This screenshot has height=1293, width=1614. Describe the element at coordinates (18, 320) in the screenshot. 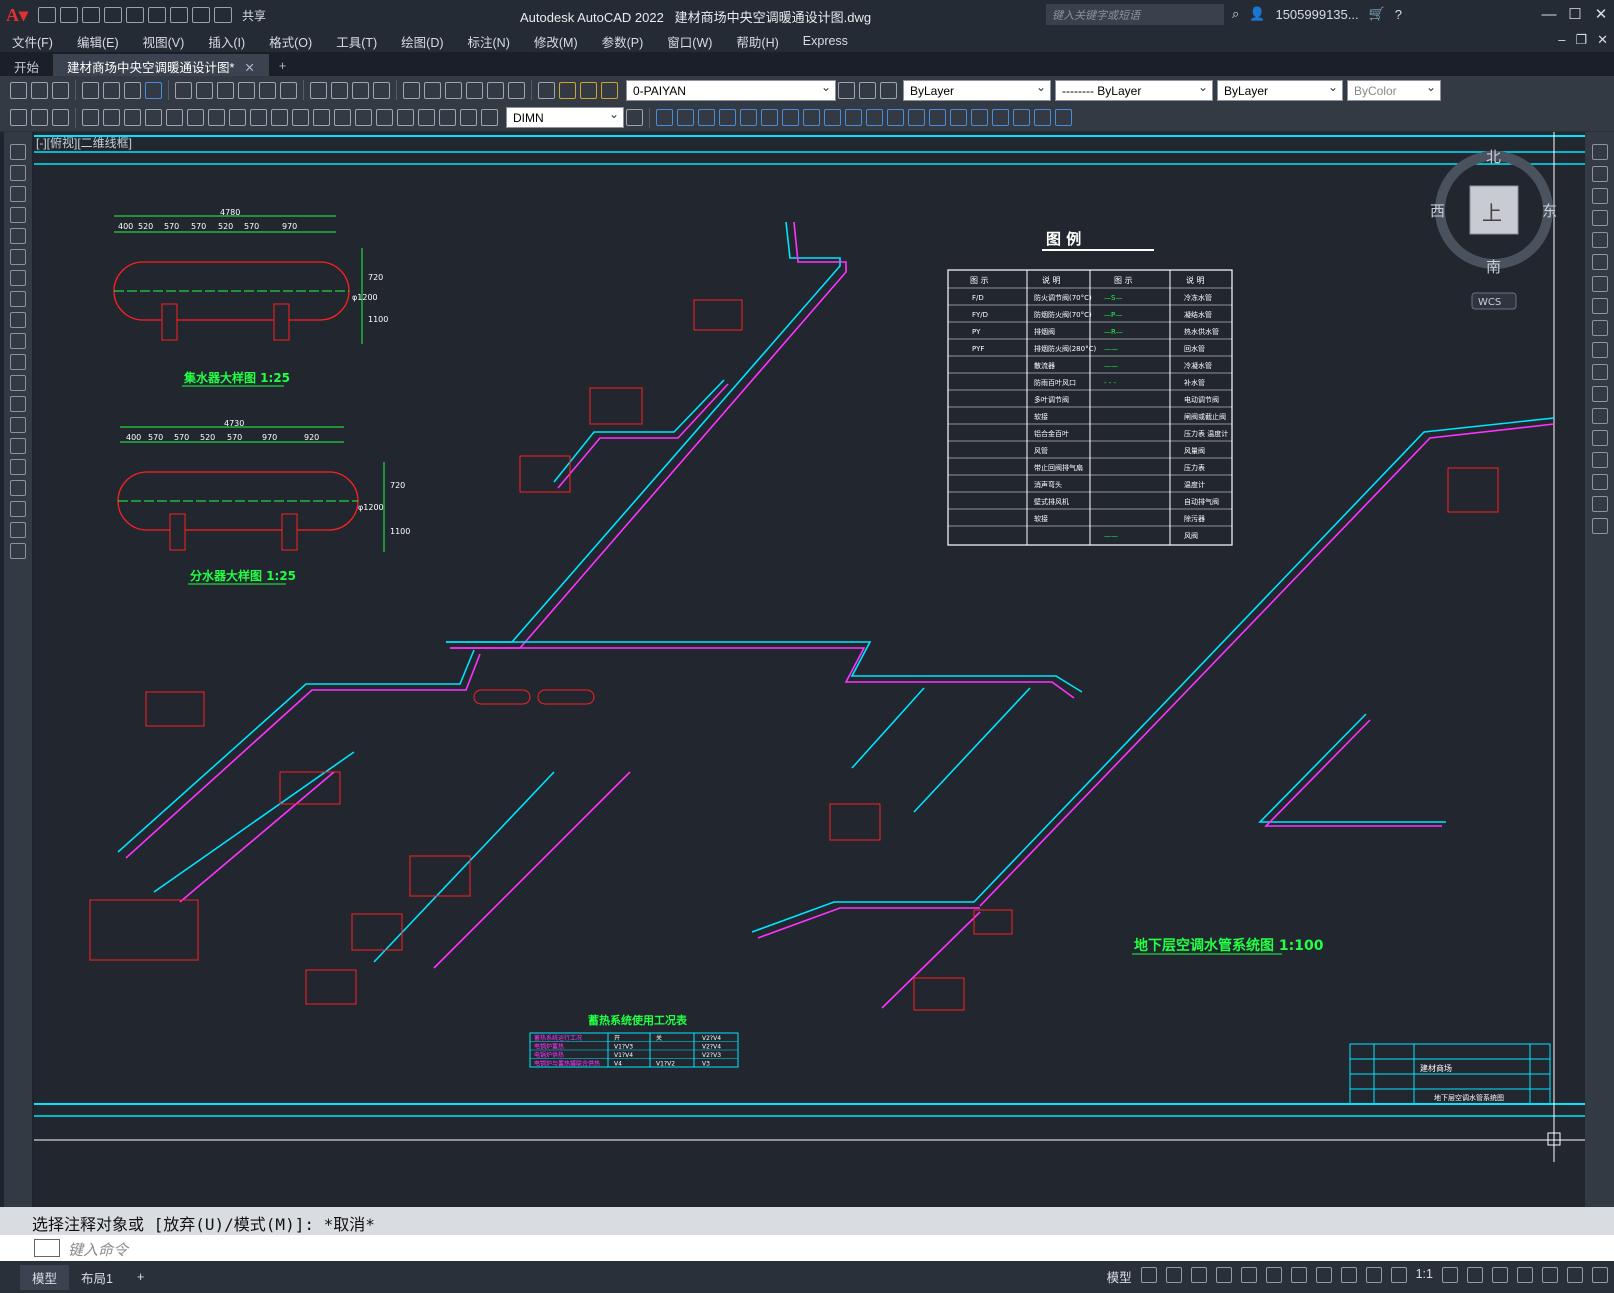

I see `spline-icon` at that location.